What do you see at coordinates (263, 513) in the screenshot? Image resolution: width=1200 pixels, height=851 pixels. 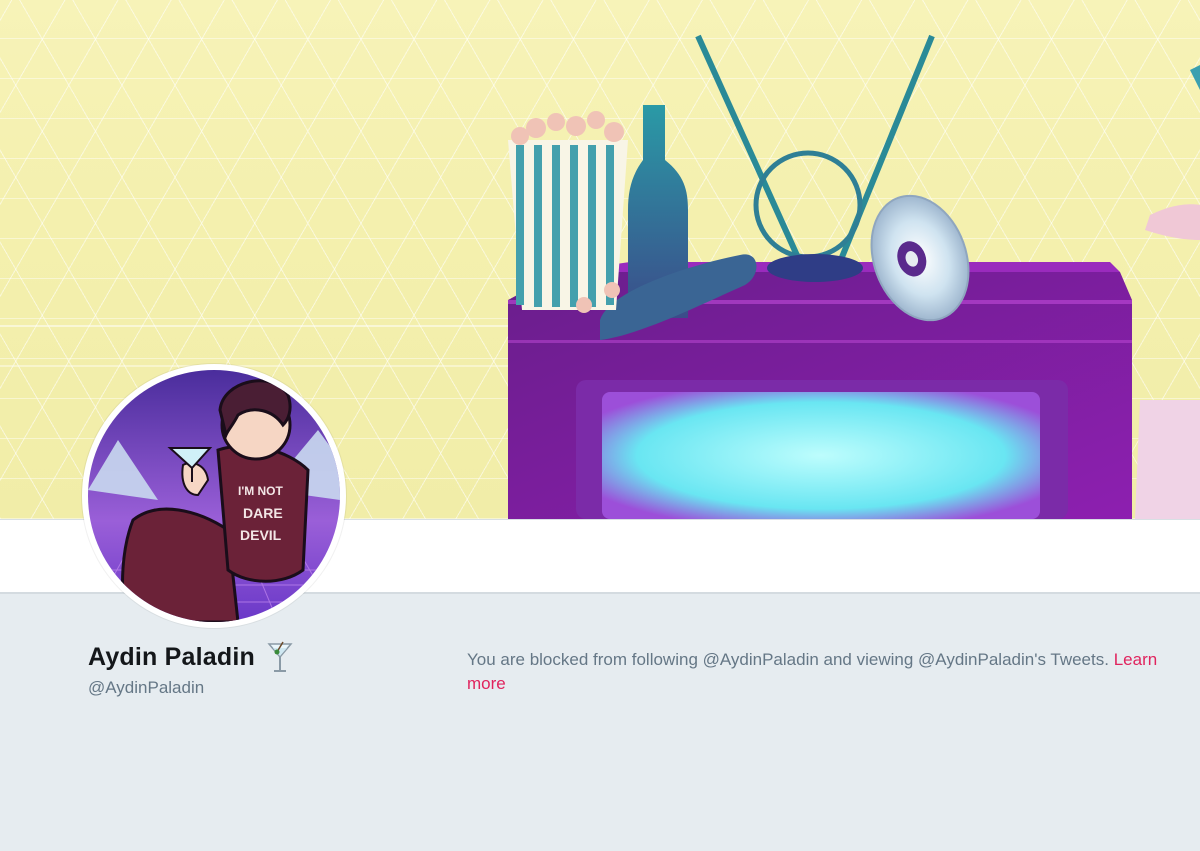 I see `avatar-shirt-line-2: DARE` at bounding box center [263, 513].